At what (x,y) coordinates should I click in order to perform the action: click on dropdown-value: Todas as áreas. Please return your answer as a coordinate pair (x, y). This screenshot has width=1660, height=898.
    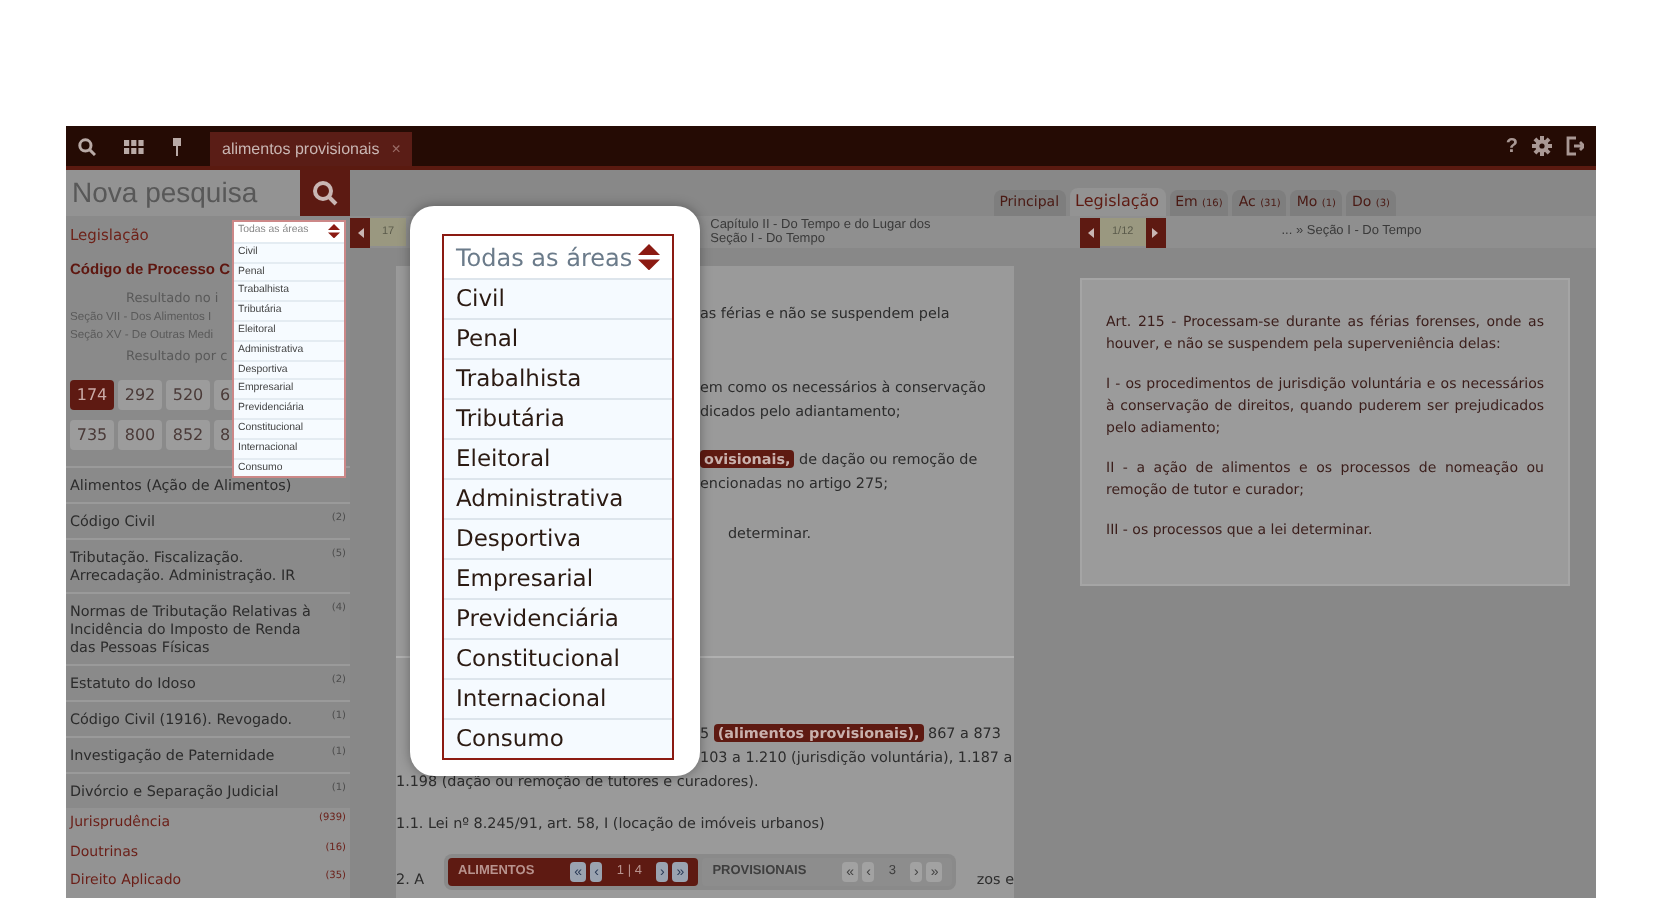
    Looking at the image, I should click on (544, 258).